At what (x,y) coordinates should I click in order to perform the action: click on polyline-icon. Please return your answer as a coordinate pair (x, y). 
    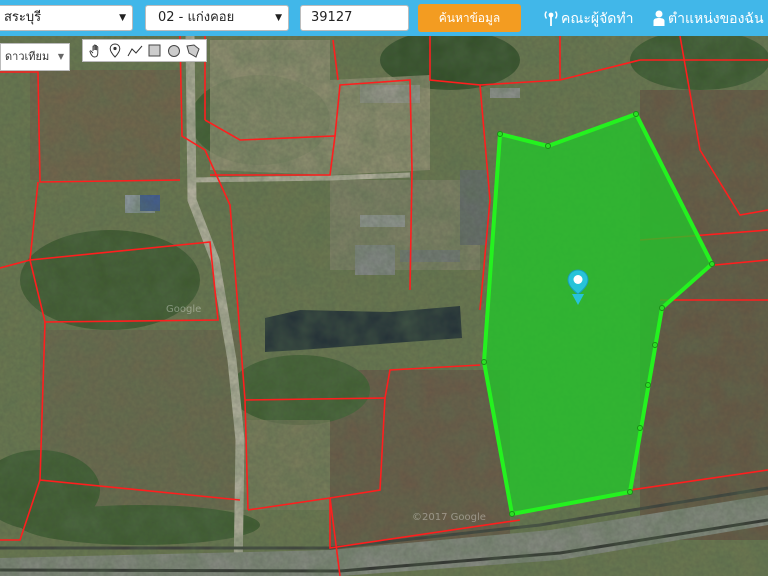
    Looking at the image, I should click on (135, 51).